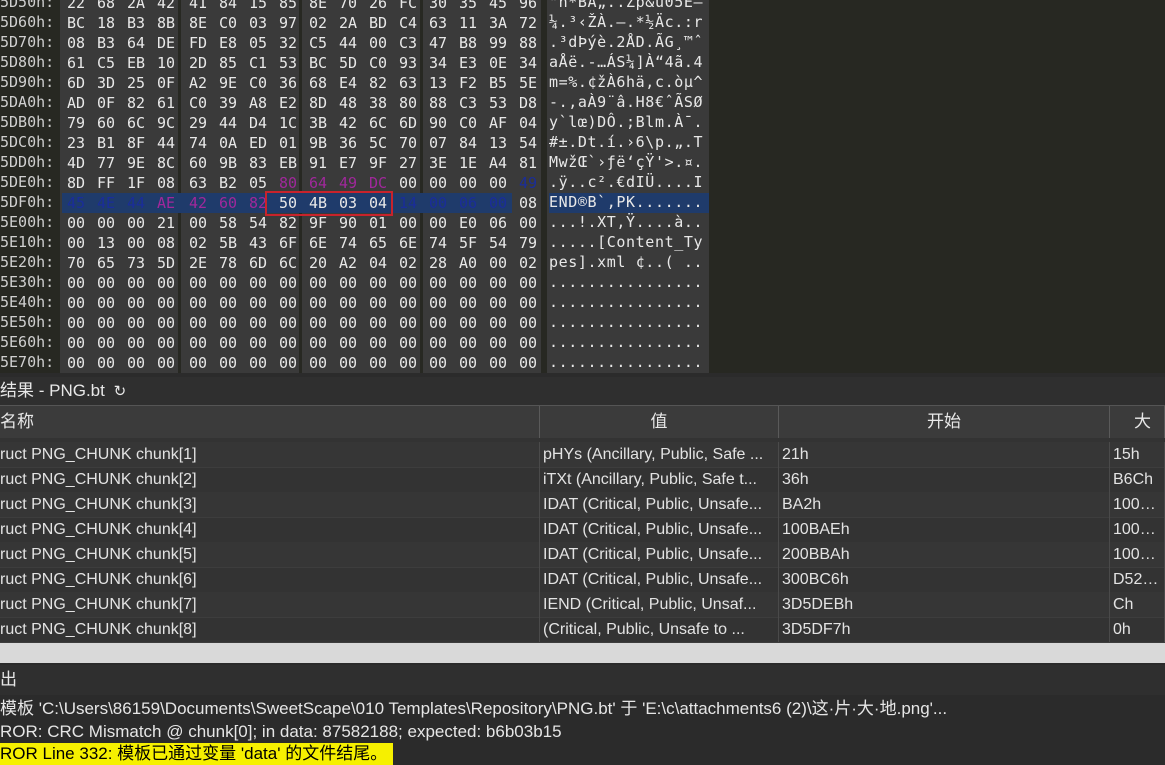  What do you see at coordinates (498, 43) in the screenshot?
I see `hex-byte: 99` at bounding box center [498, 43].